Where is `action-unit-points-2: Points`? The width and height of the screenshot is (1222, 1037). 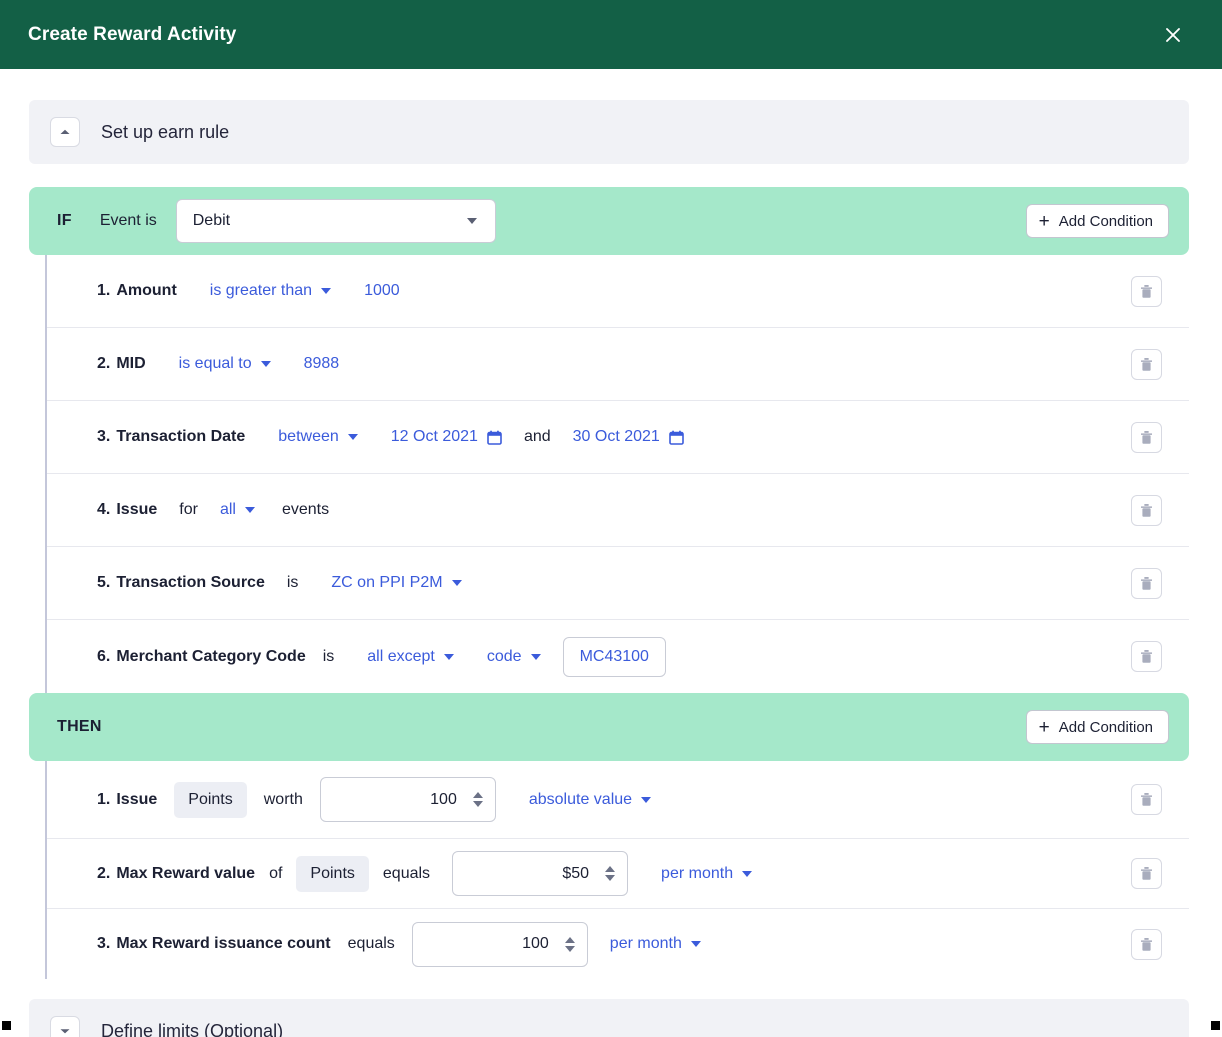
action-unit-points-2: Points is located at coordinates (332, 873).